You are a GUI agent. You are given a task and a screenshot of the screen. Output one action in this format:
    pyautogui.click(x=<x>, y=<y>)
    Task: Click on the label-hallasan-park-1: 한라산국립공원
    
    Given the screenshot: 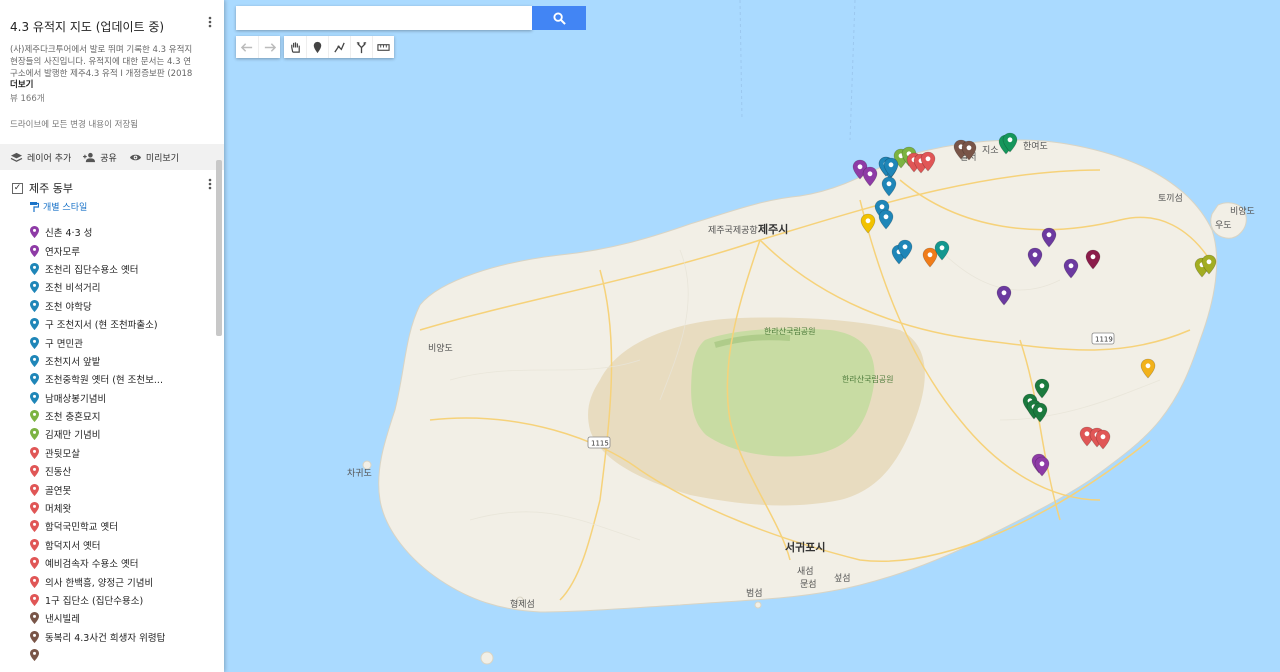 What is the action you would take?
    pyautogui.click(x=790, y=331)
    